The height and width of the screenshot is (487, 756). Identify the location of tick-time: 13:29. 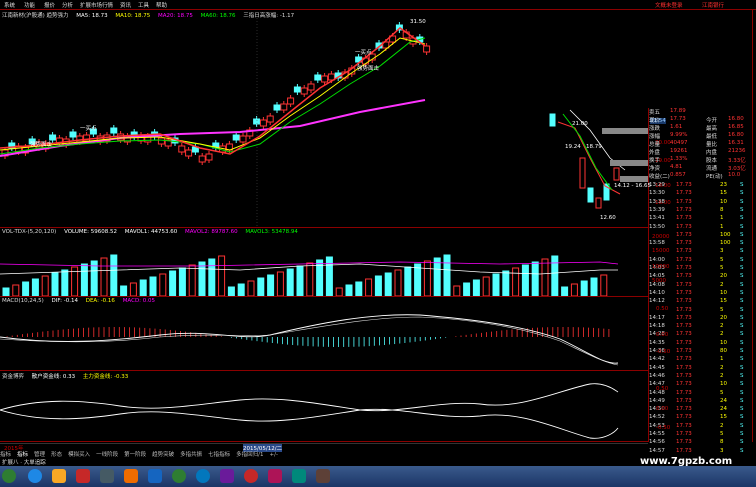
(657, 185).